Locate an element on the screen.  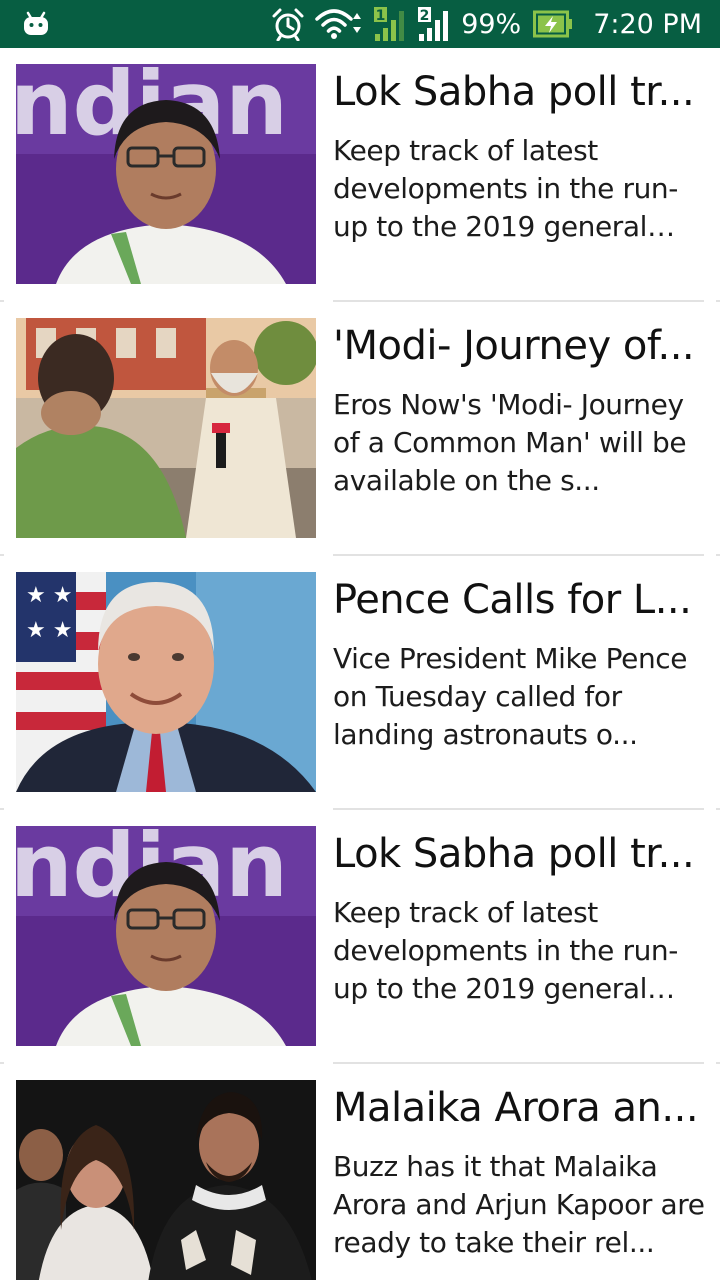
signal-sim2-icon: 2 is located at coordinates (433, 24).